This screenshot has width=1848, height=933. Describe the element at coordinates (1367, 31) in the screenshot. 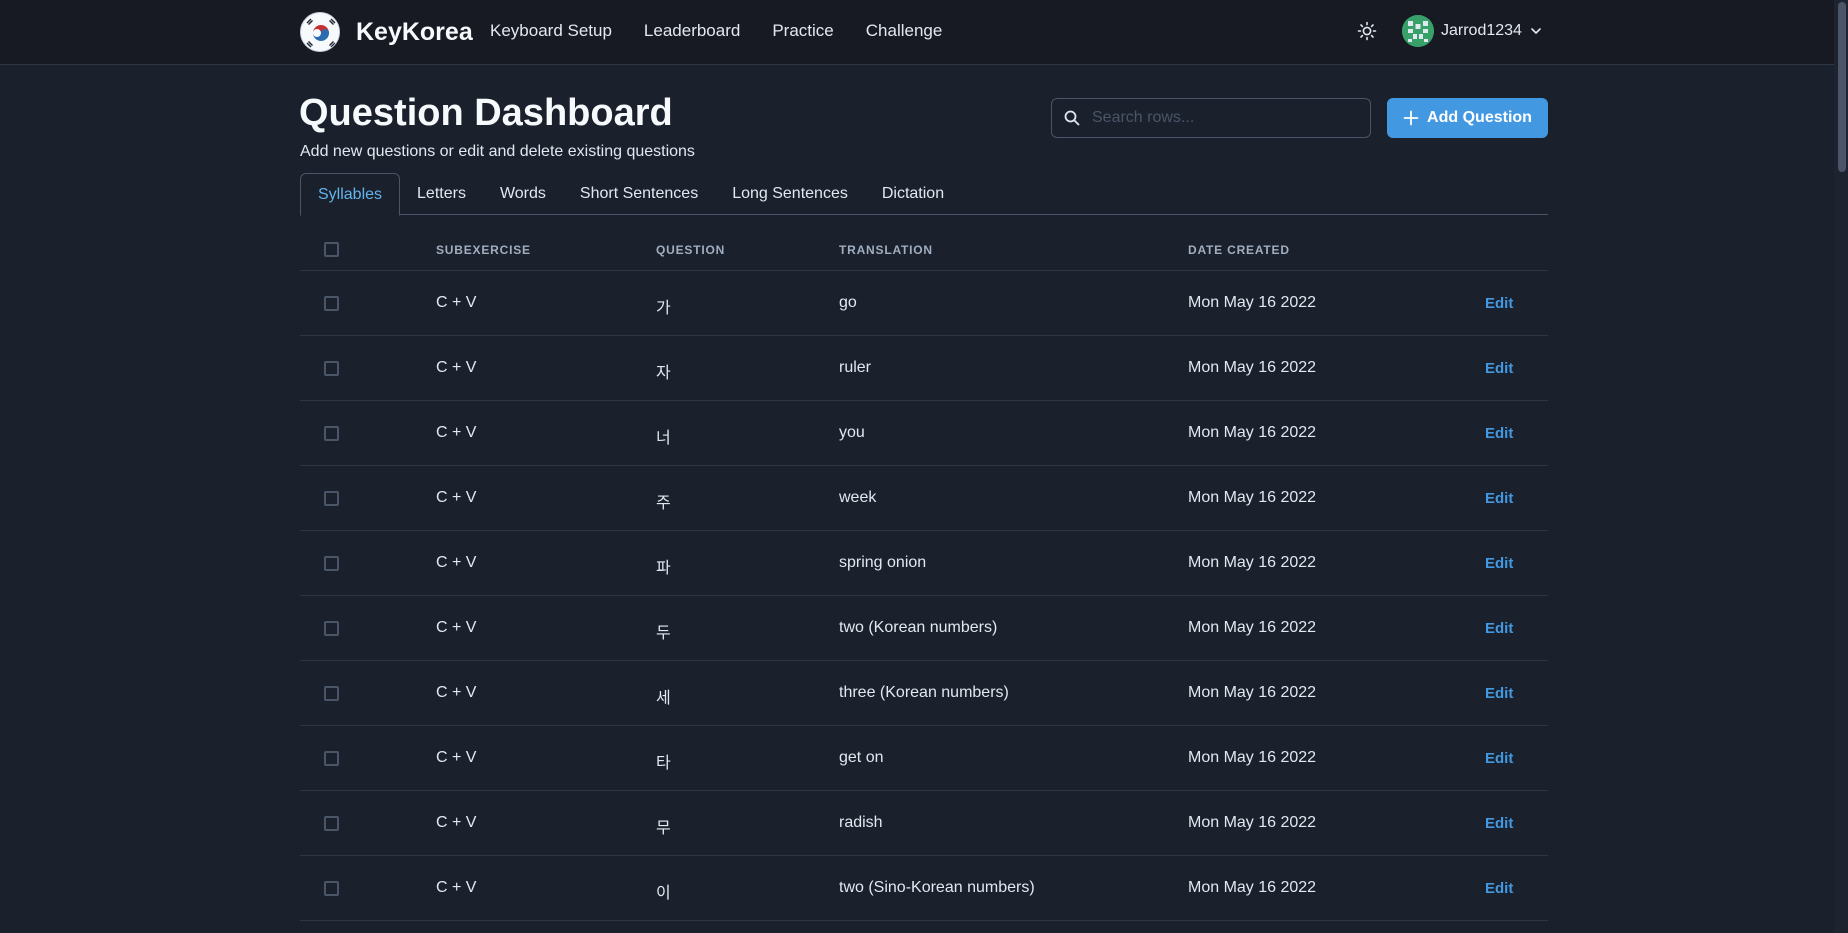

I see `sun-icon` at that location.